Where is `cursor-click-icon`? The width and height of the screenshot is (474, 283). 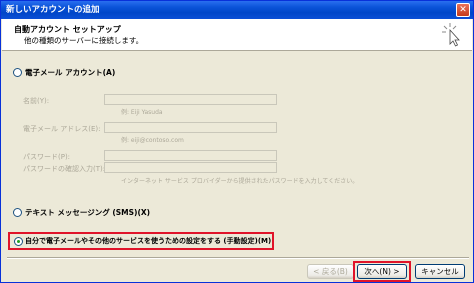
cursor-click-icon is located at coordinates (451, 35).